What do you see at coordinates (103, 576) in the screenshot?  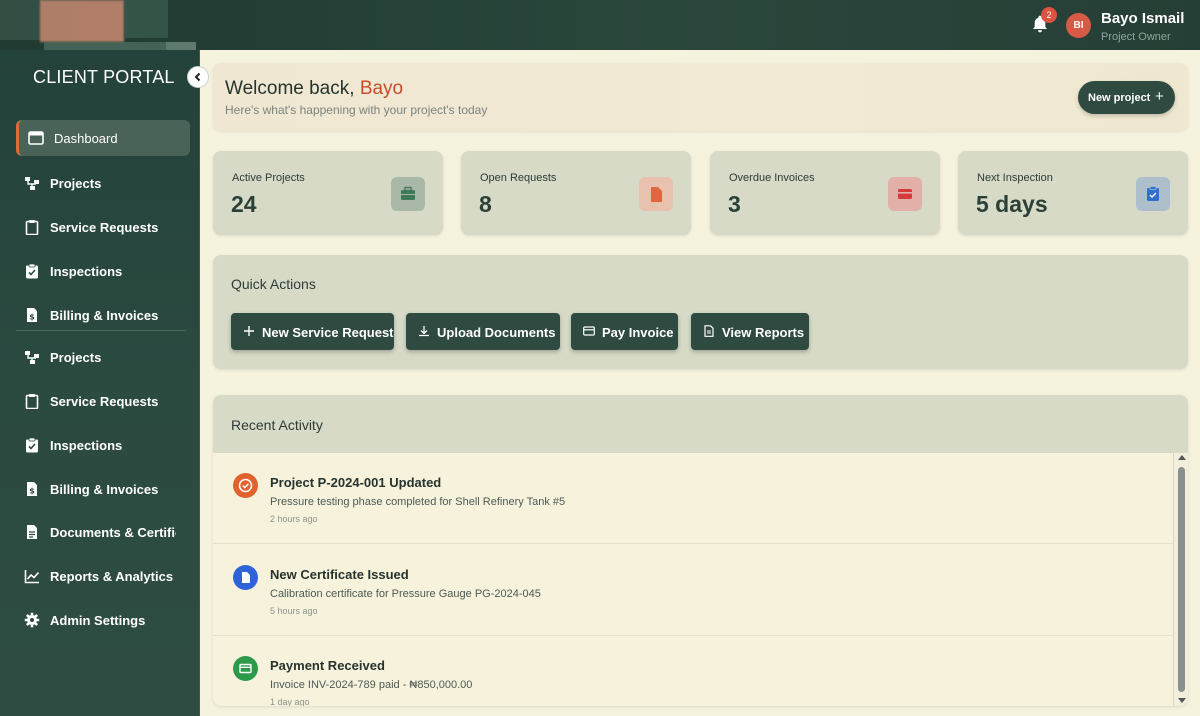 I see `sidebar-item-reports: Reports & Analytics` at bounding box center [103, 576].